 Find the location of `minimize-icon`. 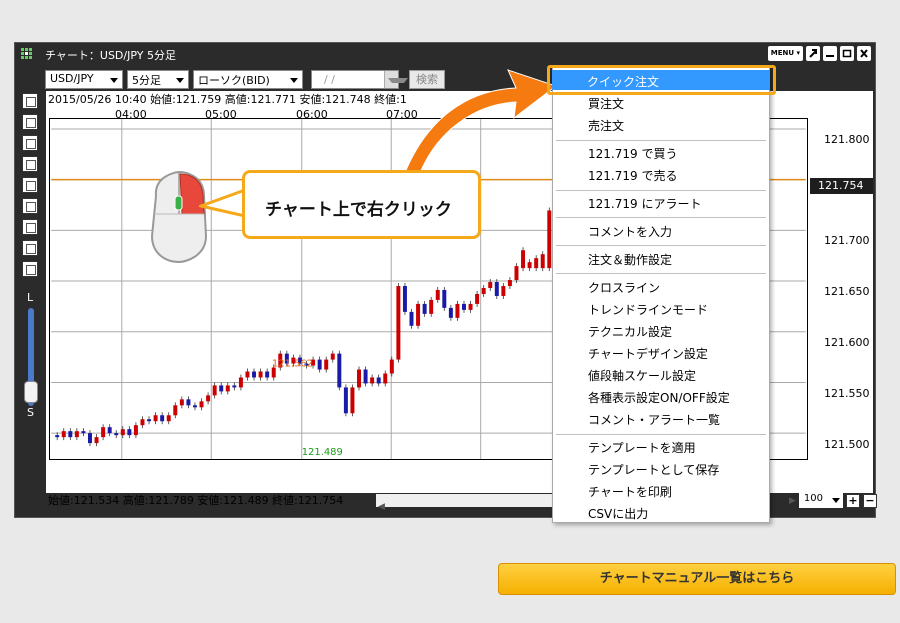

minimize-icon is located at coordinates (830, 53).